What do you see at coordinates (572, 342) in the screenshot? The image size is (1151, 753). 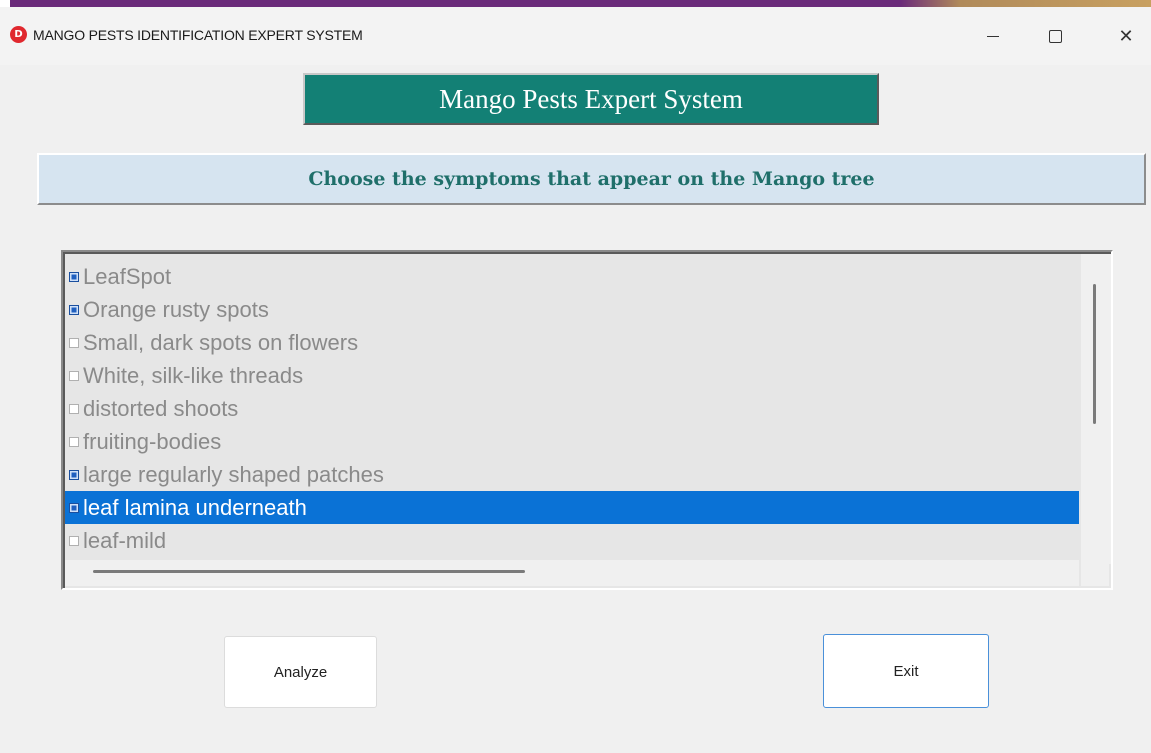 I see `symptom-item: Small, dark spots on flowers` at bounding box center [572, 342].